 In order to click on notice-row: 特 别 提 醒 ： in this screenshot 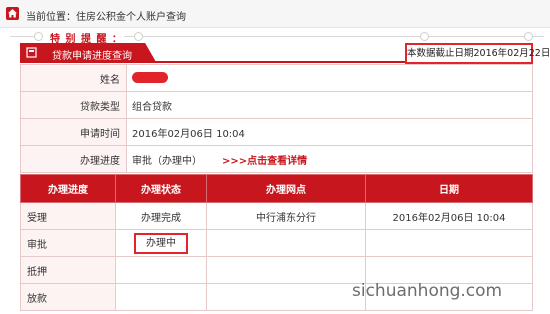, I will do `click(275, 36)`.